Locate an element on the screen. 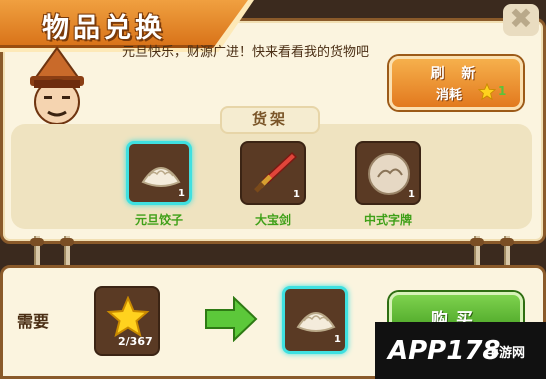 The width and height of the screenshot is (546, 379). watermark-text: APP178 is located at coordinates (444, 351).